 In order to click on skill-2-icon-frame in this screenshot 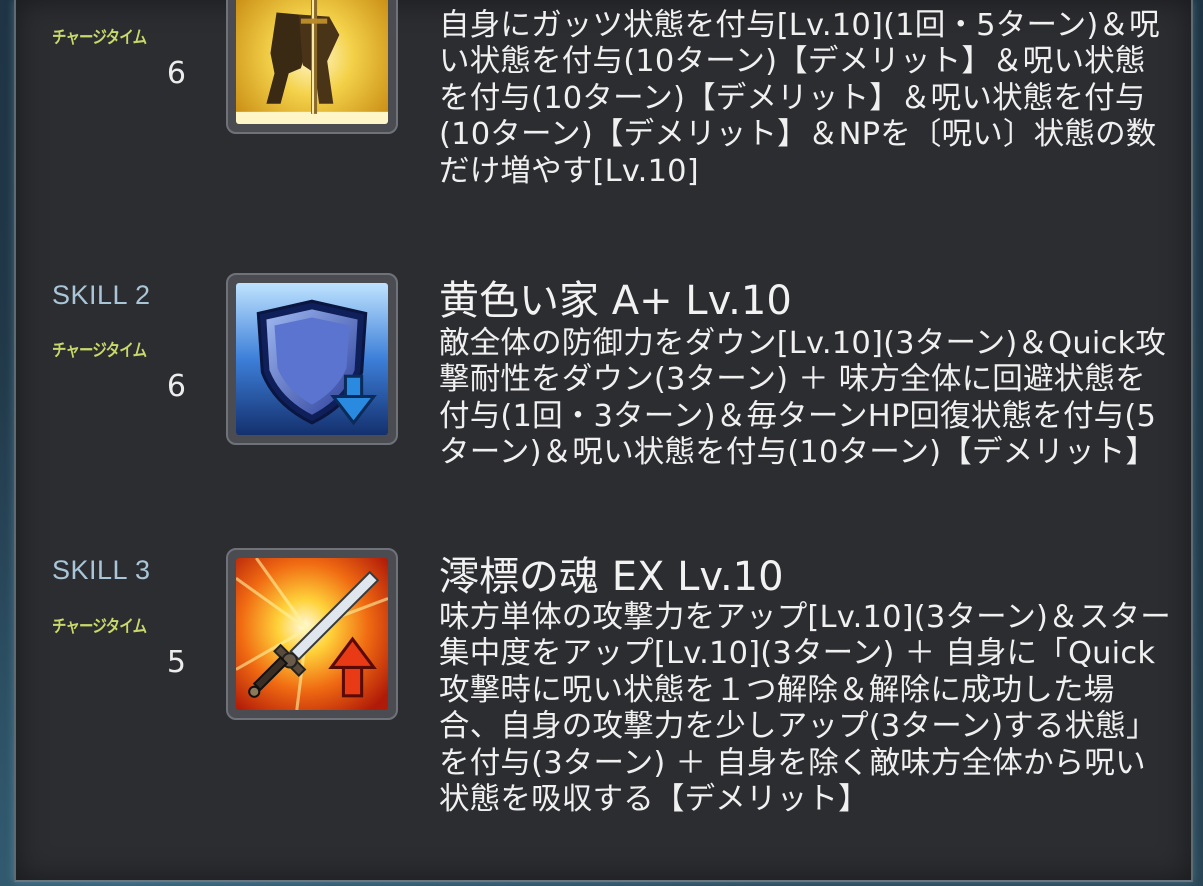, I will do `click(312, 359)`.